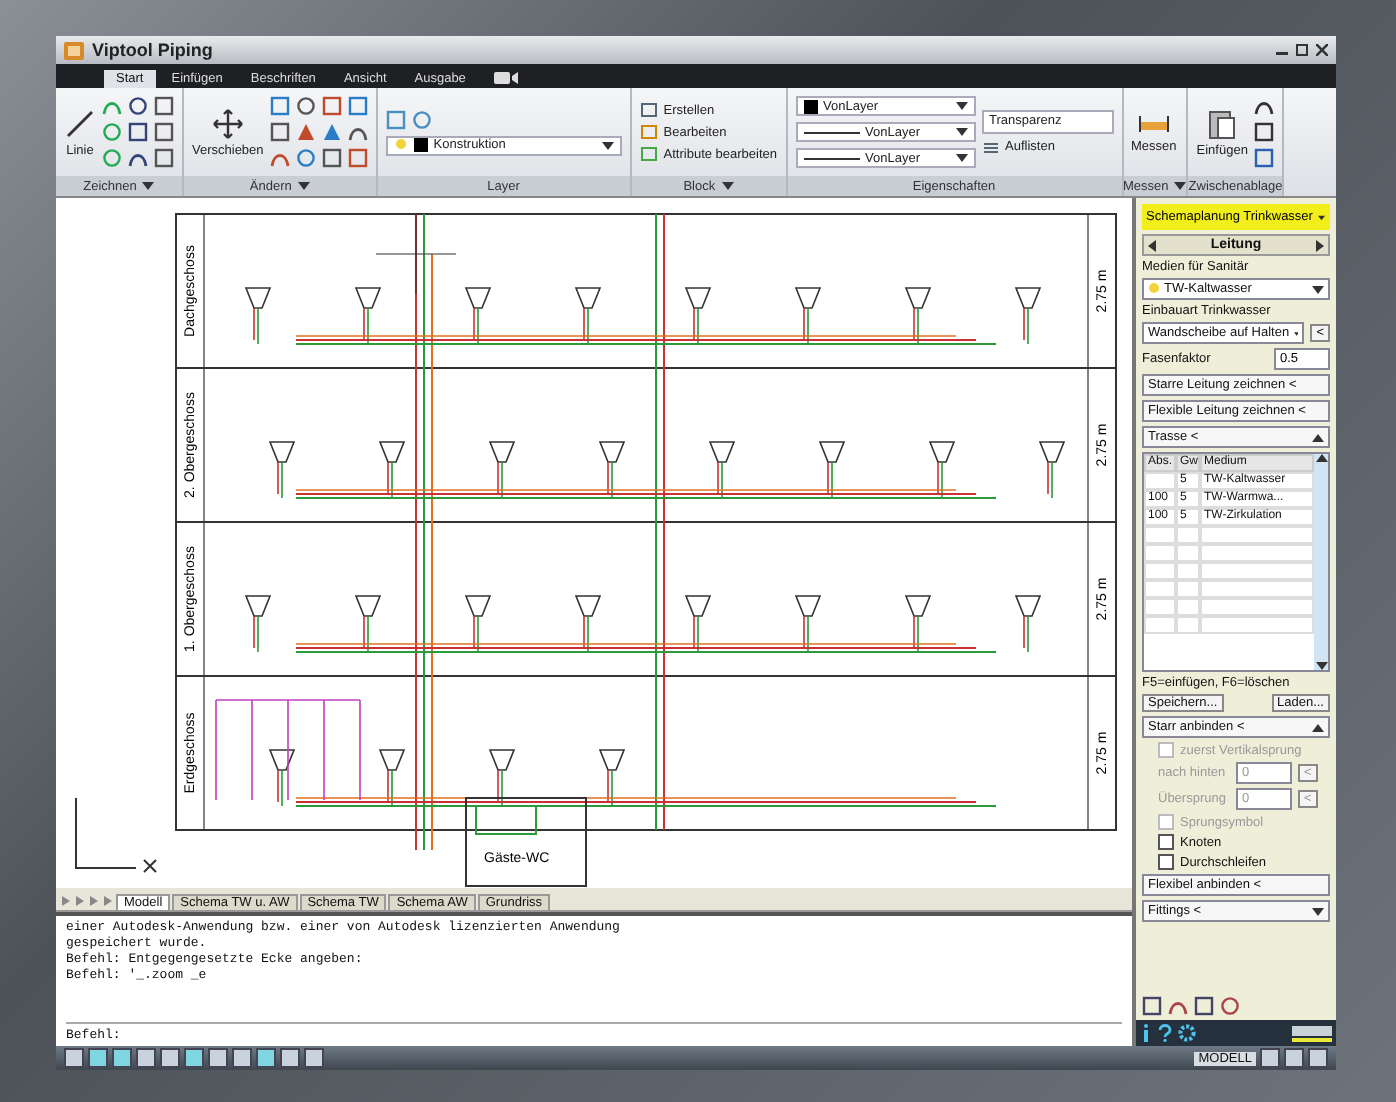 The height and width of the screenshot is (1102, 1396). Describe the element at coordinates (227, 123) in the screenshot. I see `move-icon` at that location.